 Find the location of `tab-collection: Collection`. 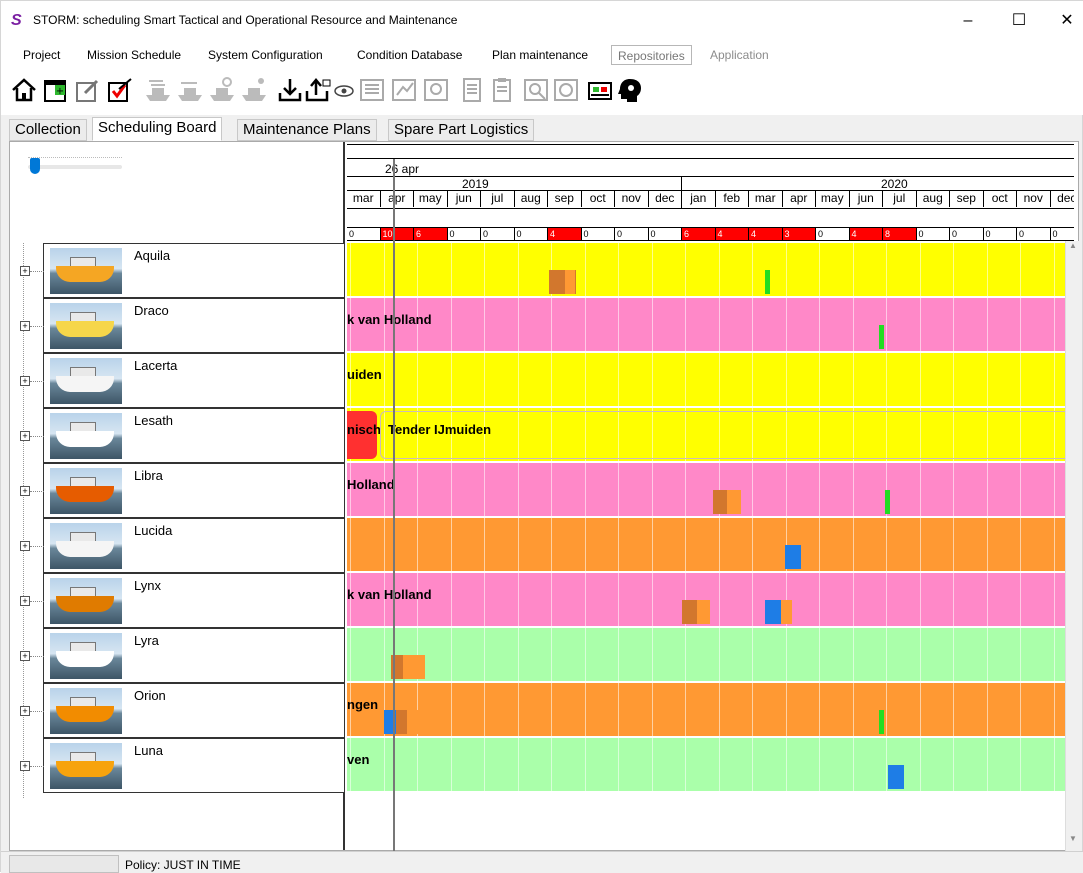

tab-collection: Collection is located at coordinates (48, 130).